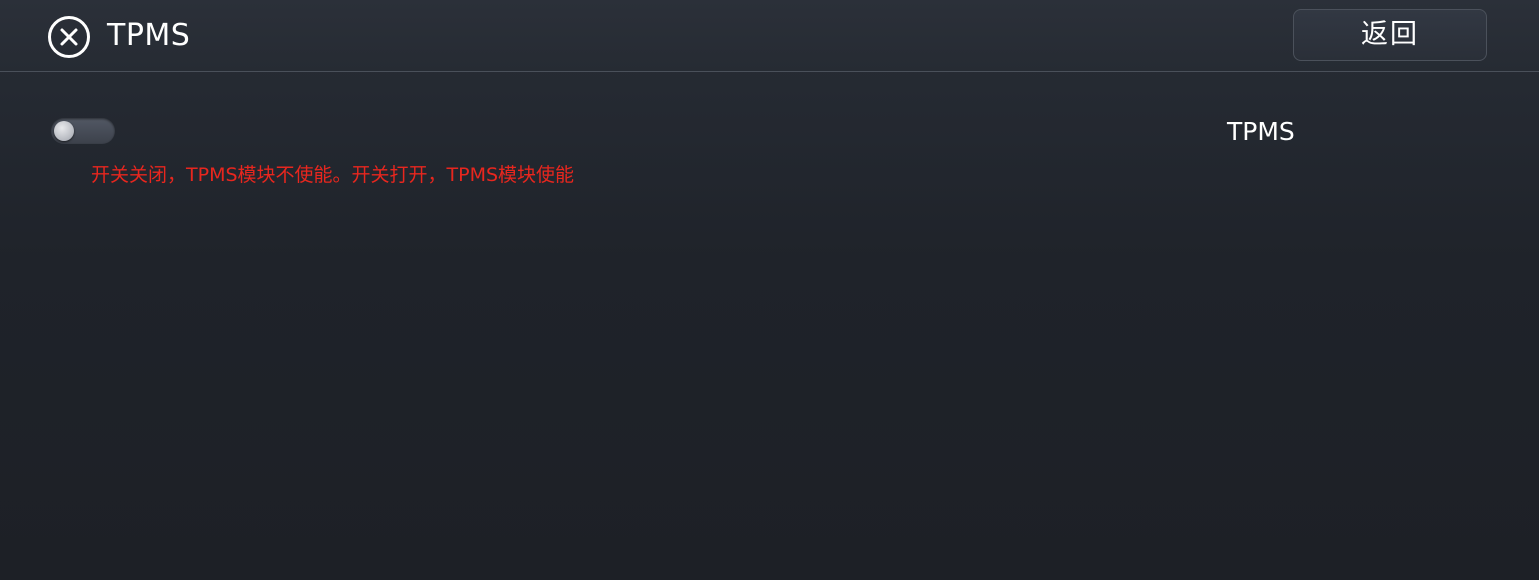  What do you see at coordinates (1390, 35) in the screenshot?
I see `back-button: 返回` at bounding box center [1390, 35].